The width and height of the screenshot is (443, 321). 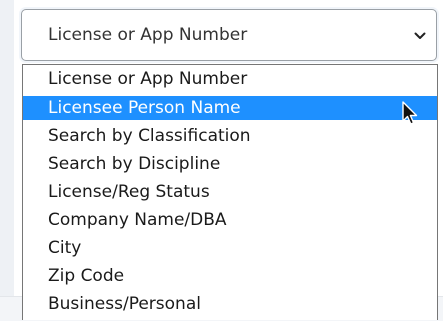 I want to click on option-licensee-person-name: Licensee Person Name, so click(x=230, y=108).